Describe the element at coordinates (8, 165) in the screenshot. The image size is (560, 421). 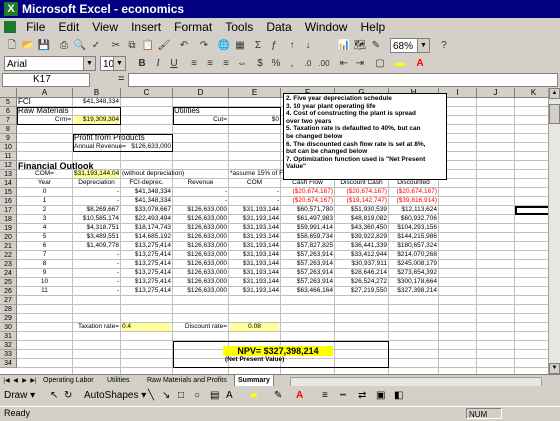
I see `row-header-12: 12` at that location.